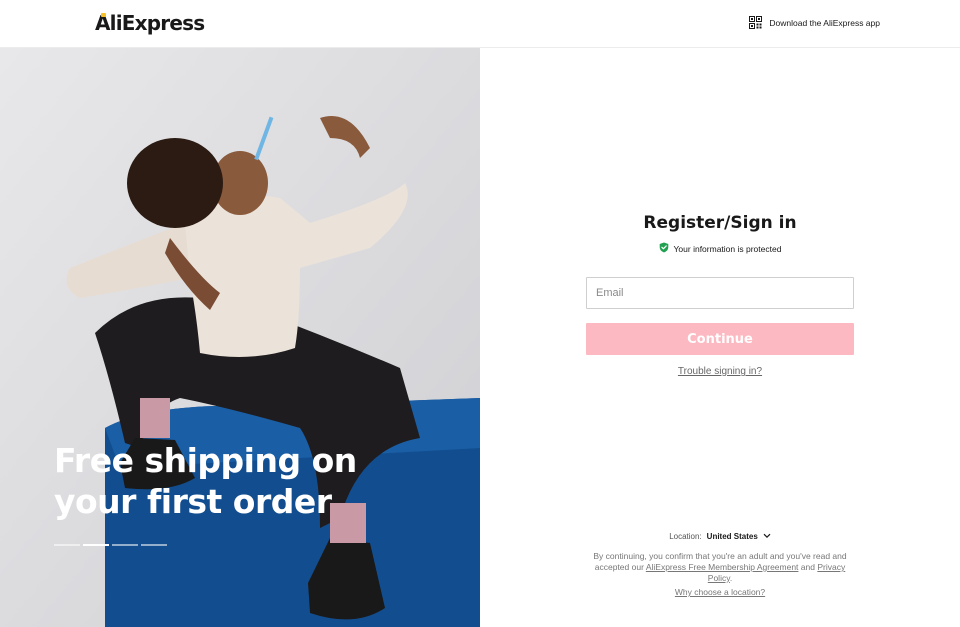 The height and width of the screenshot is (627, 960). I want to click on download-app-link: Download the AliExpress app, so click(814, 22).